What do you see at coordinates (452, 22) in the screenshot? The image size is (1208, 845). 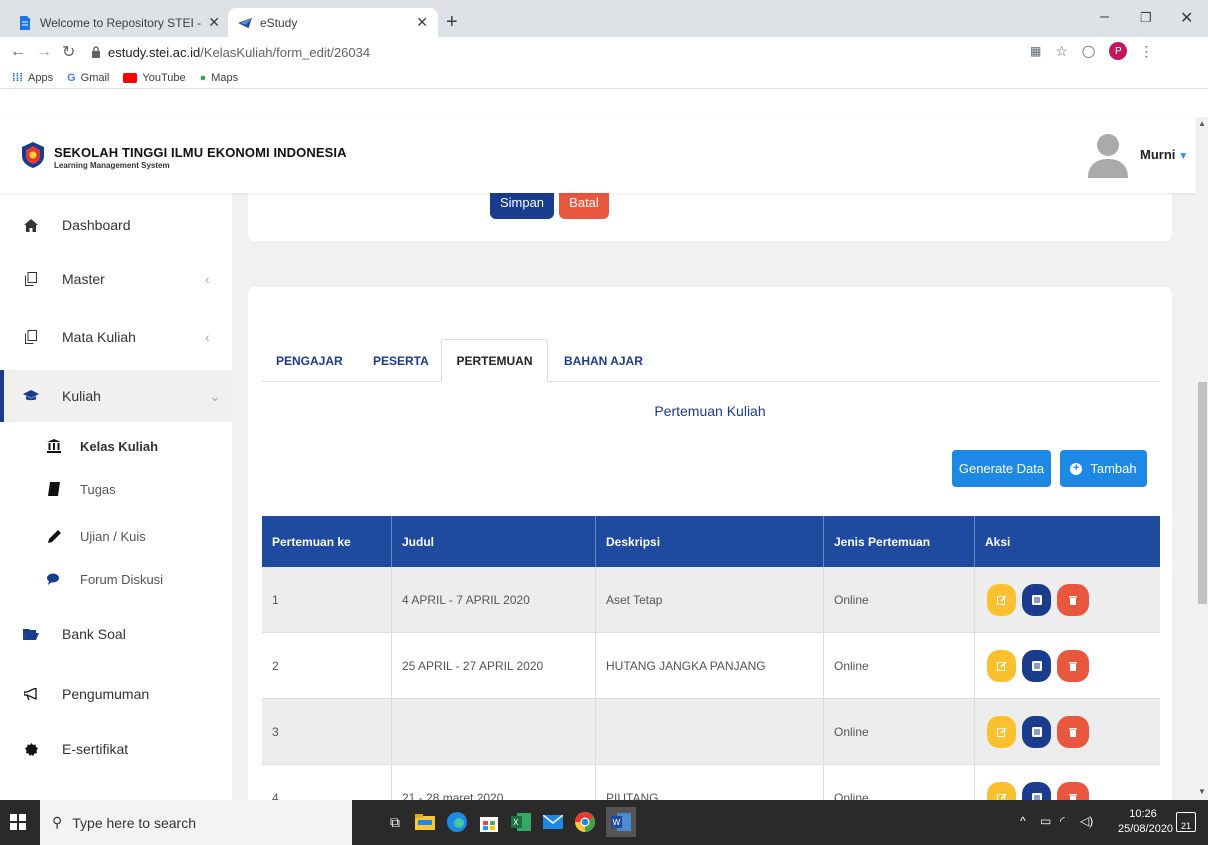 I see `new-tab-icon: +` at bounding box center [452, 22].